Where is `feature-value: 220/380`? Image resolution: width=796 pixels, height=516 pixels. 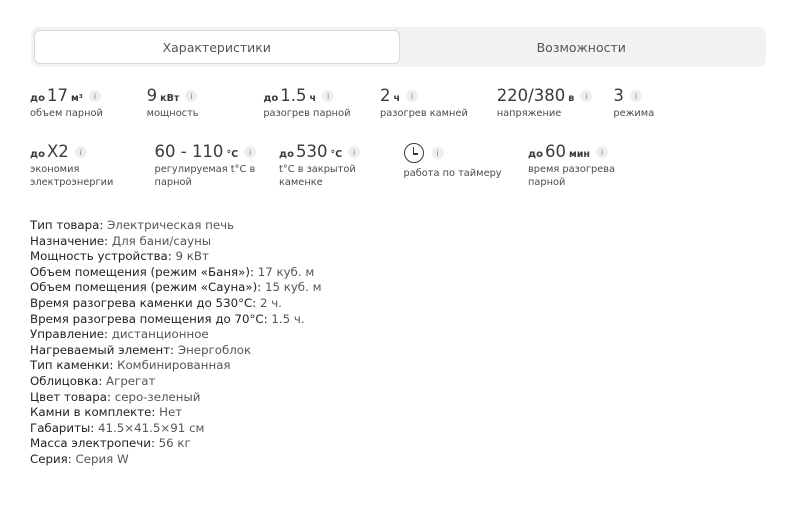 feature-value: 220/380 is located at coordinates (531, 95).